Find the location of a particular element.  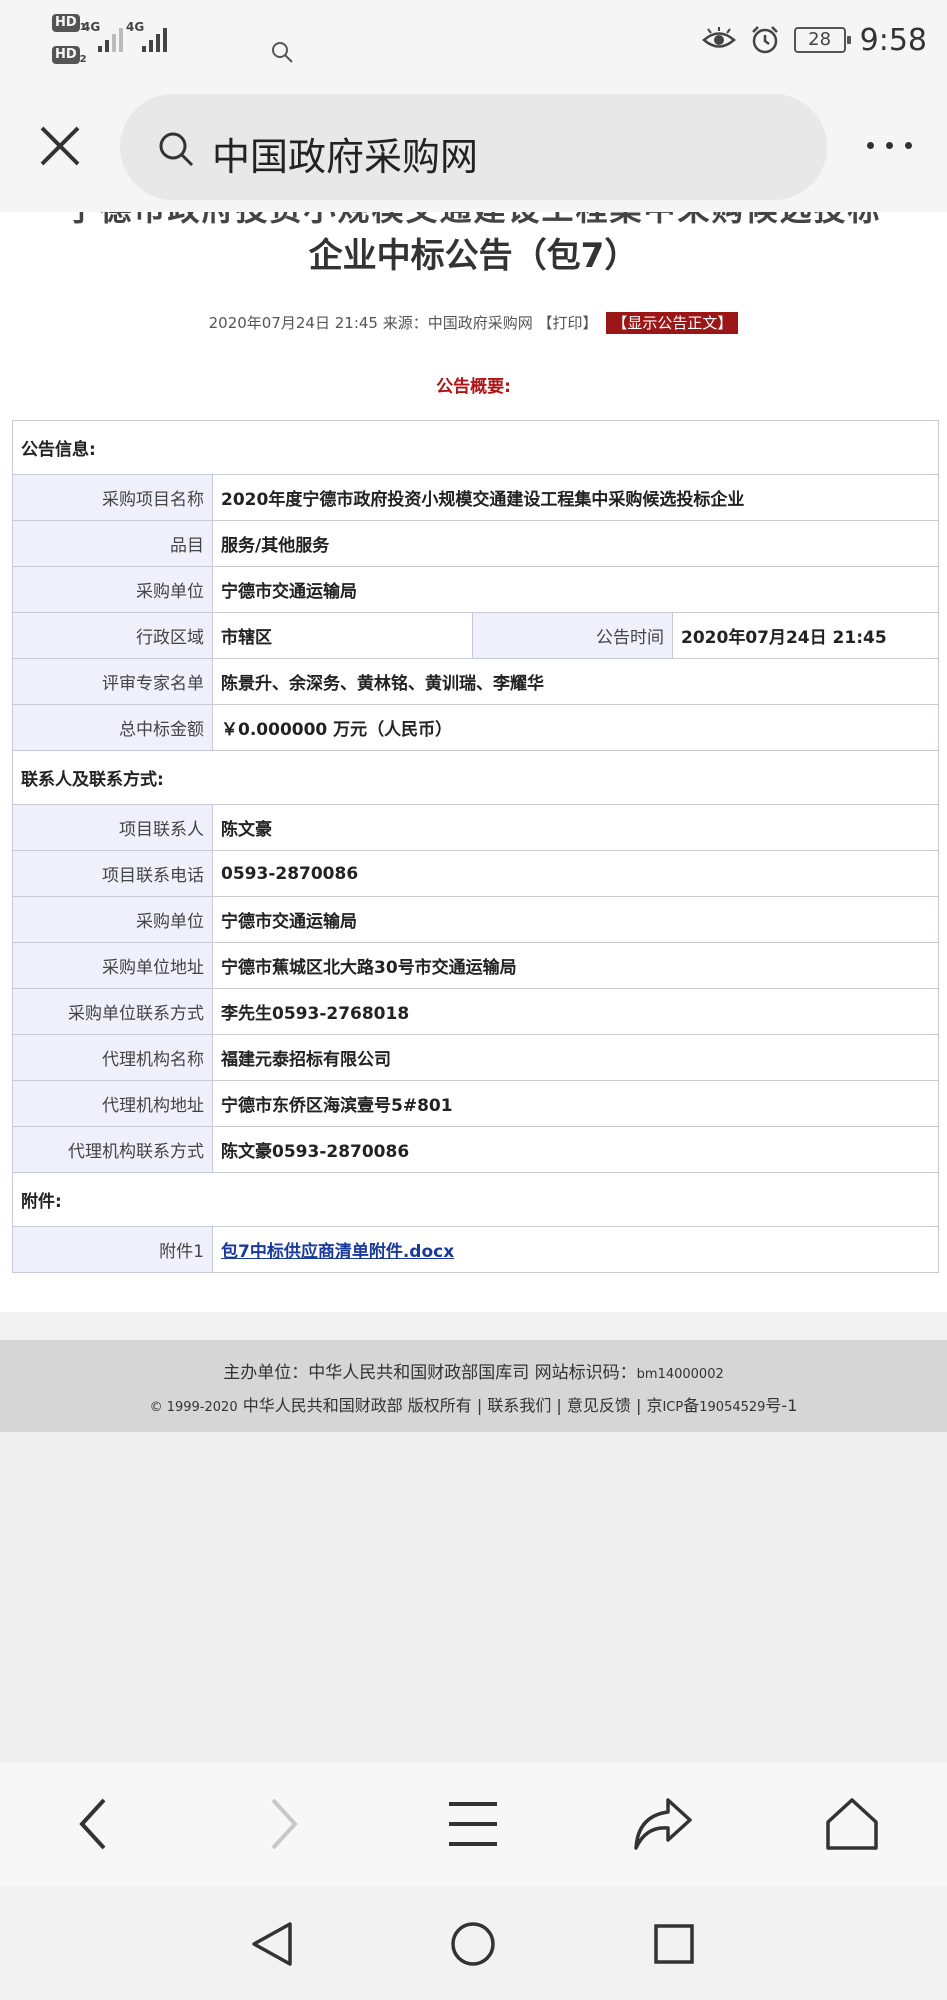

meta-source: 来源：中国政府采购网 is located at coordinates (457, 323).